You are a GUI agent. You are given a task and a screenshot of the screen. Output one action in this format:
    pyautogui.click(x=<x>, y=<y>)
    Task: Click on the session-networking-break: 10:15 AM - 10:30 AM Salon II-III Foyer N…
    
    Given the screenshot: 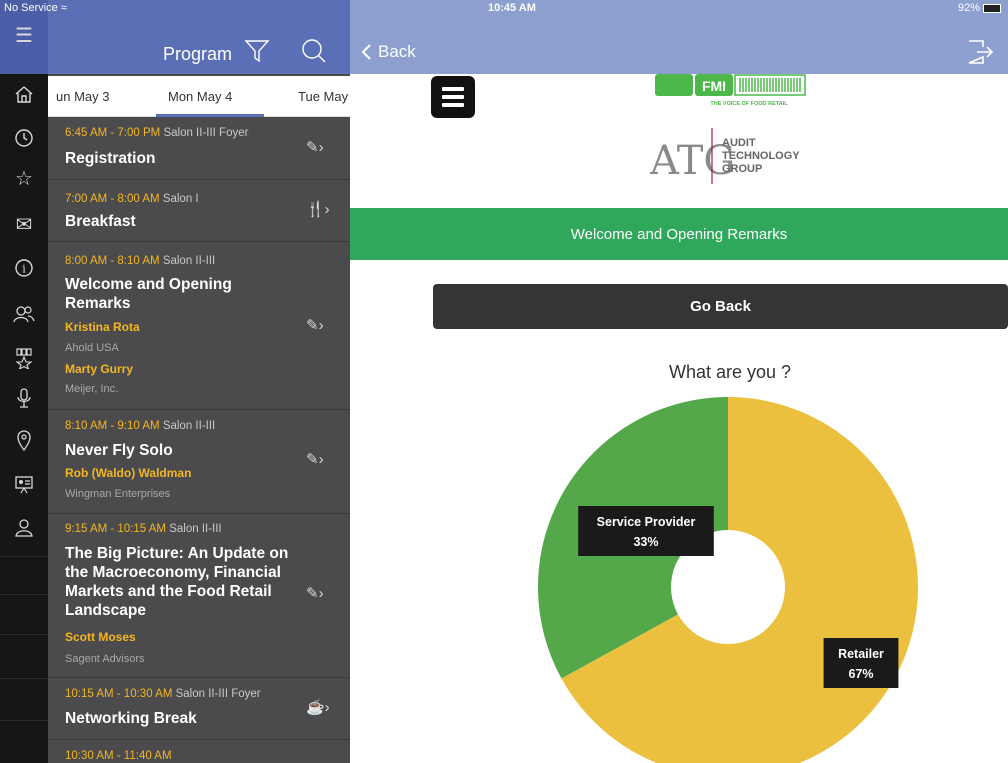 What is the action you would take?
    pyautogui.click(x=199, y=709)
    